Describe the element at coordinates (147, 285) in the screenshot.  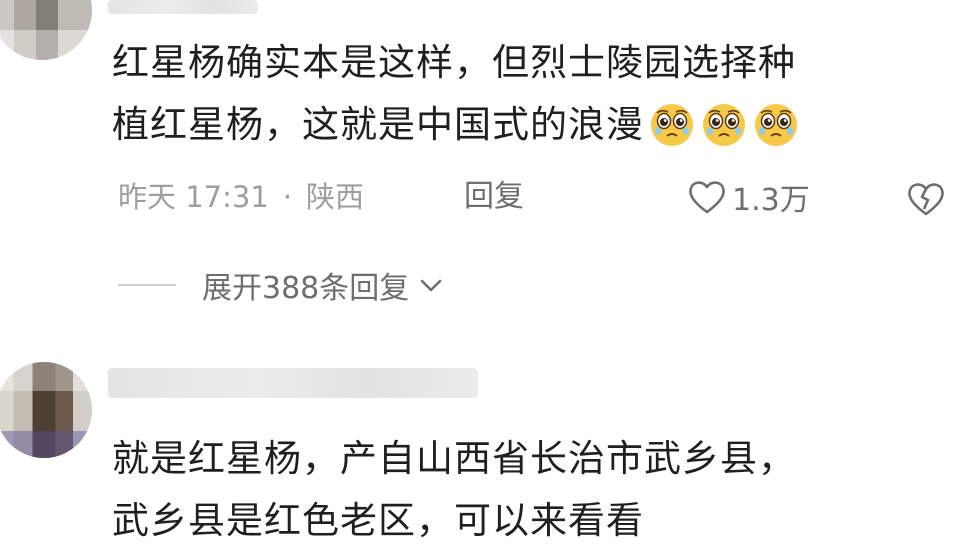
I see `divider` at that location.